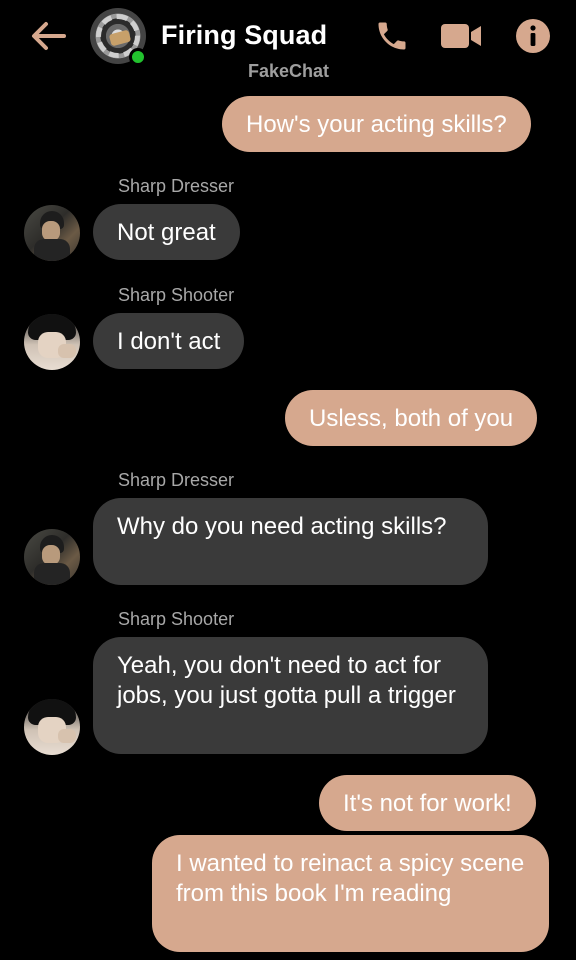  I want to click on chat-header: Firing Squad FakeChat, so click(288, 44).